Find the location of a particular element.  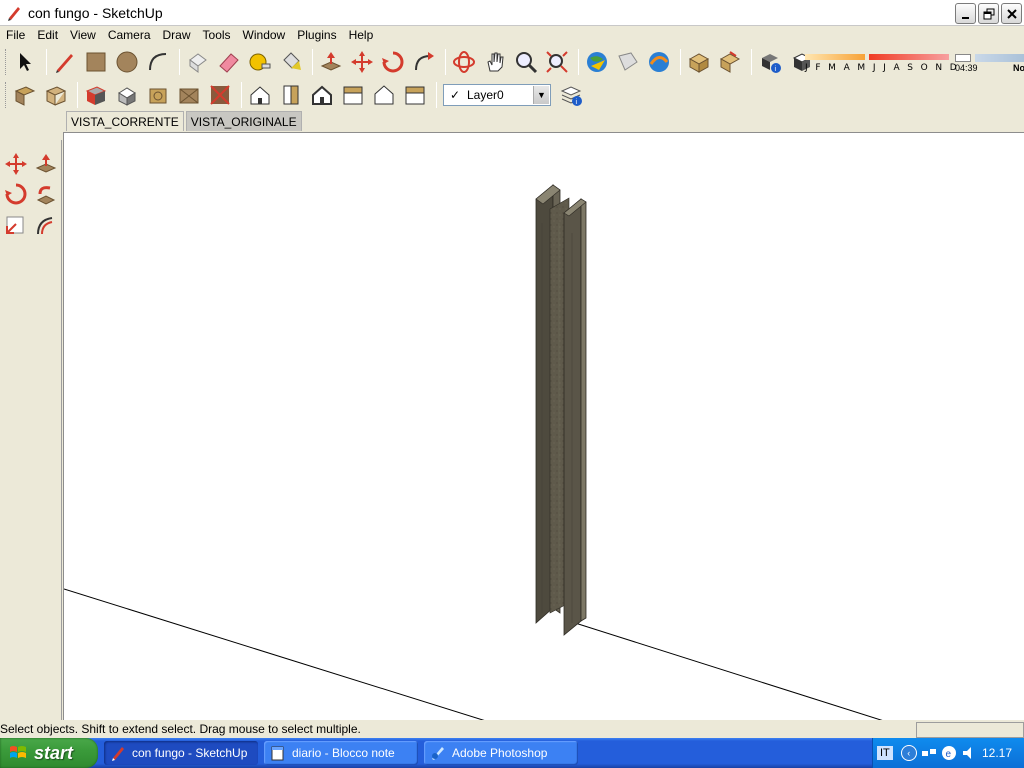

taskbar-item-label: Adobe Photoshop is located at coordinates (500, 753).